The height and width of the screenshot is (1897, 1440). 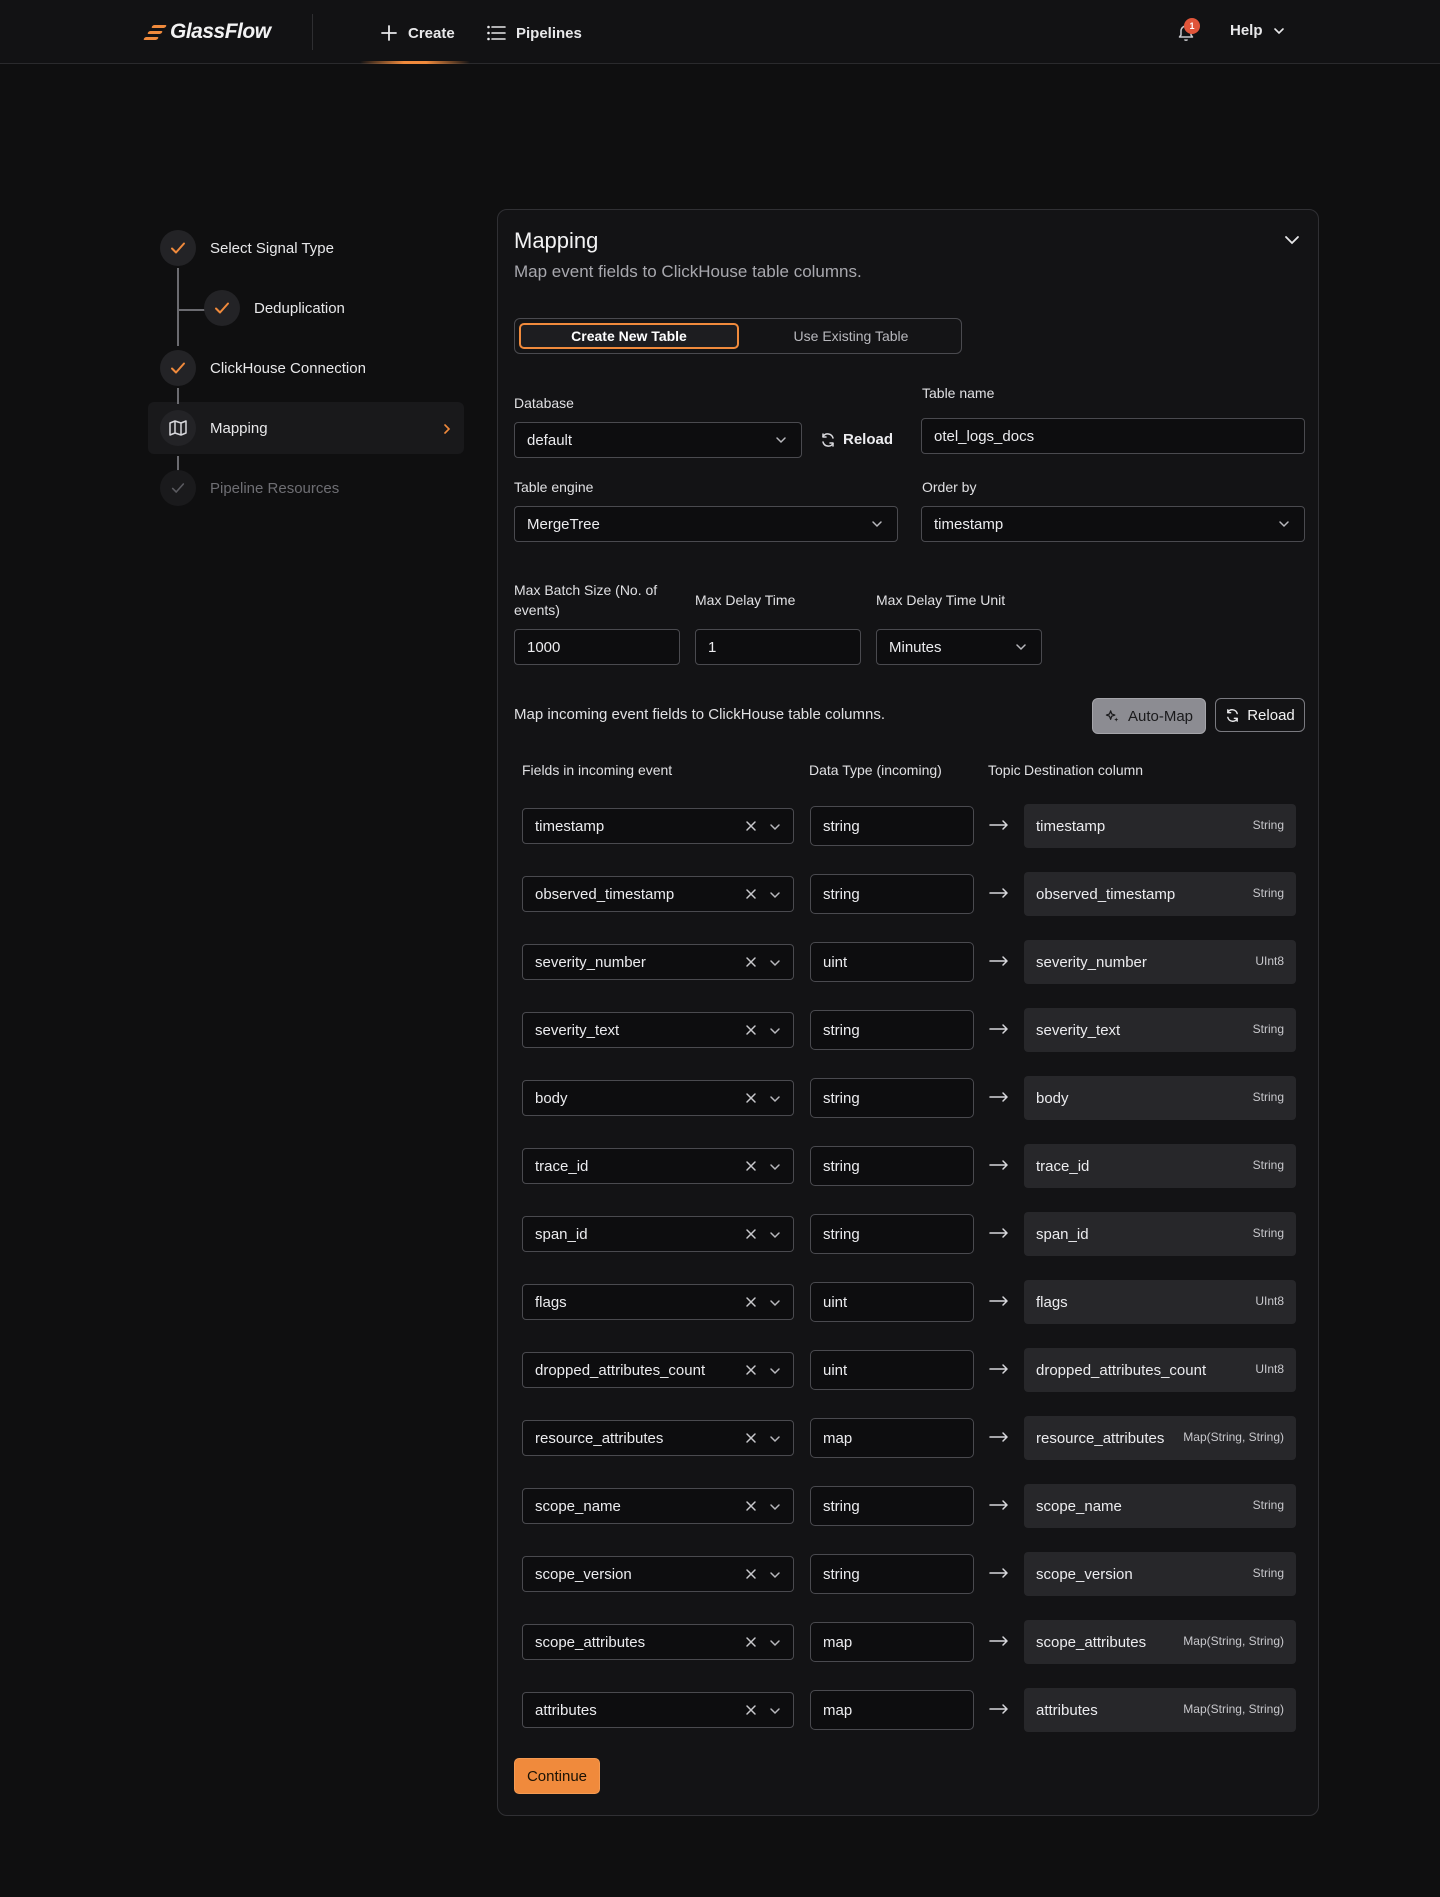 What do you see at coordinates (272, 248) in the screenshot?
I see `step-label: Select Signal Type` at bounding box center [272, 248].